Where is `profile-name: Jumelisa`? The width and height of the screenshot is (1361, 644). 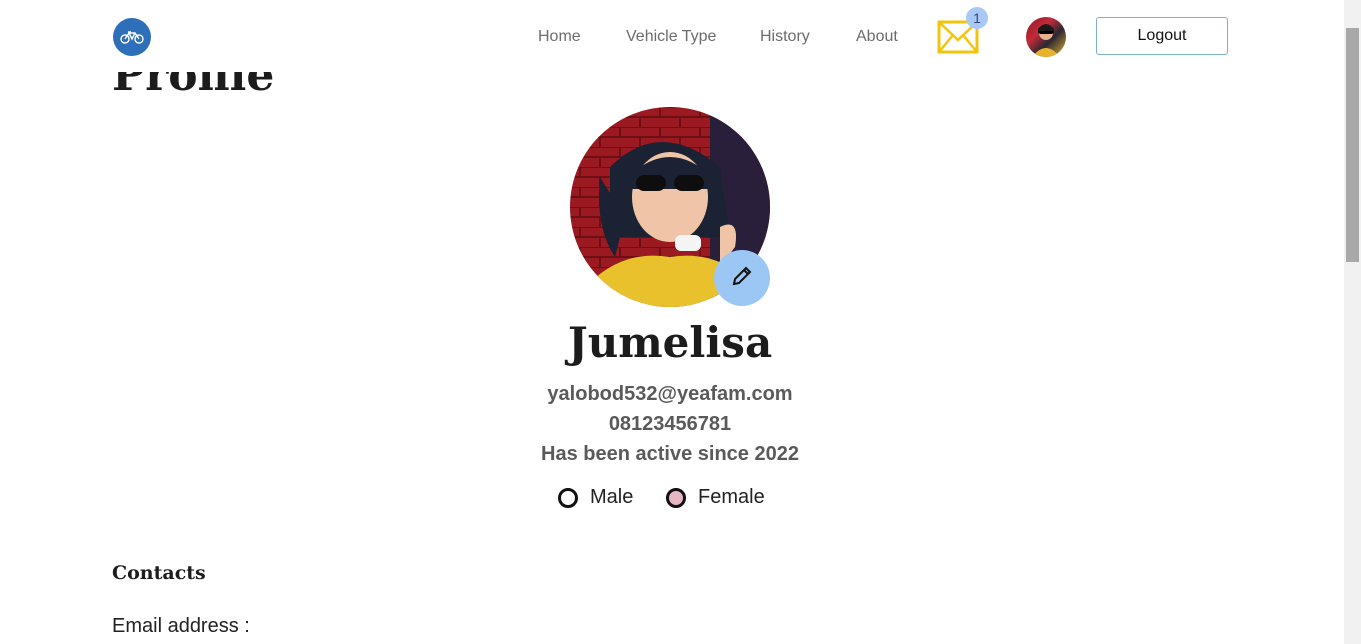
profile-name: Jumelisa is located at coordinates (670, 342).